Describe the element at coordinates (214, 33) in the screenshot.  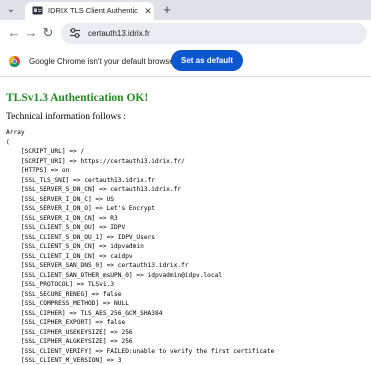
I see `address-bar: certauth13.idrix.fr` at that location.